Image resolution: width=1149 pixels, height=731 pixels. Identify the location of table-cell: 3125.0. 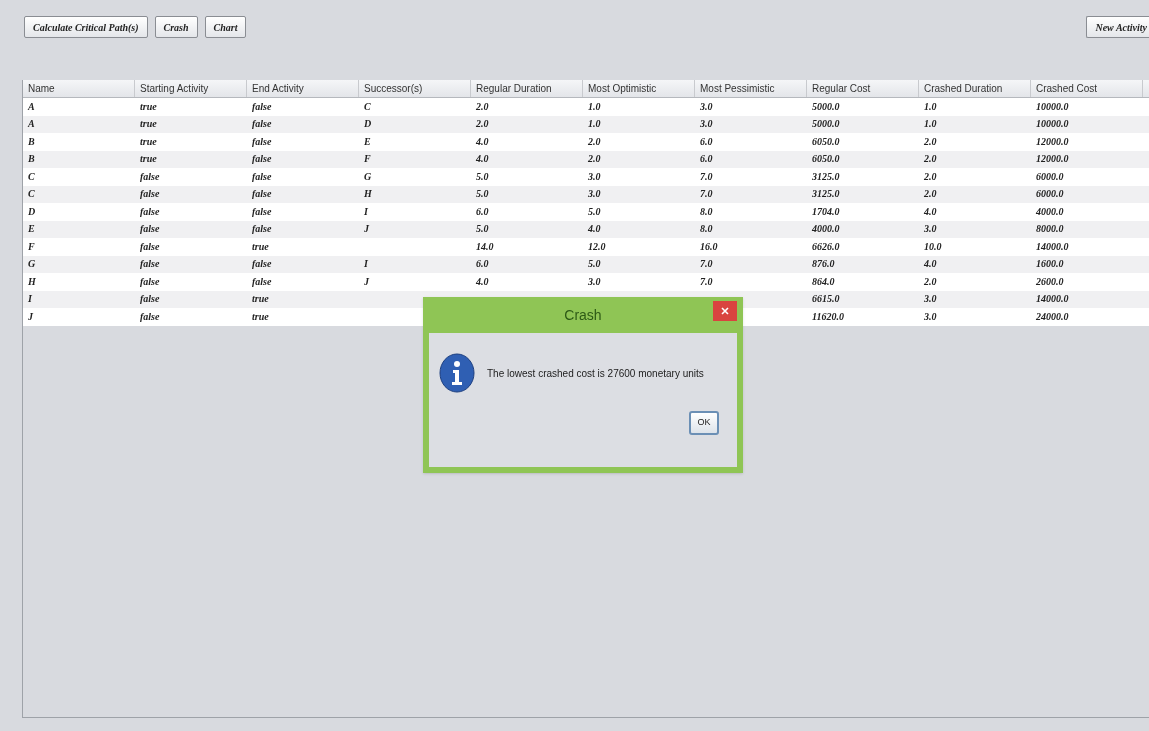
(826, 194).